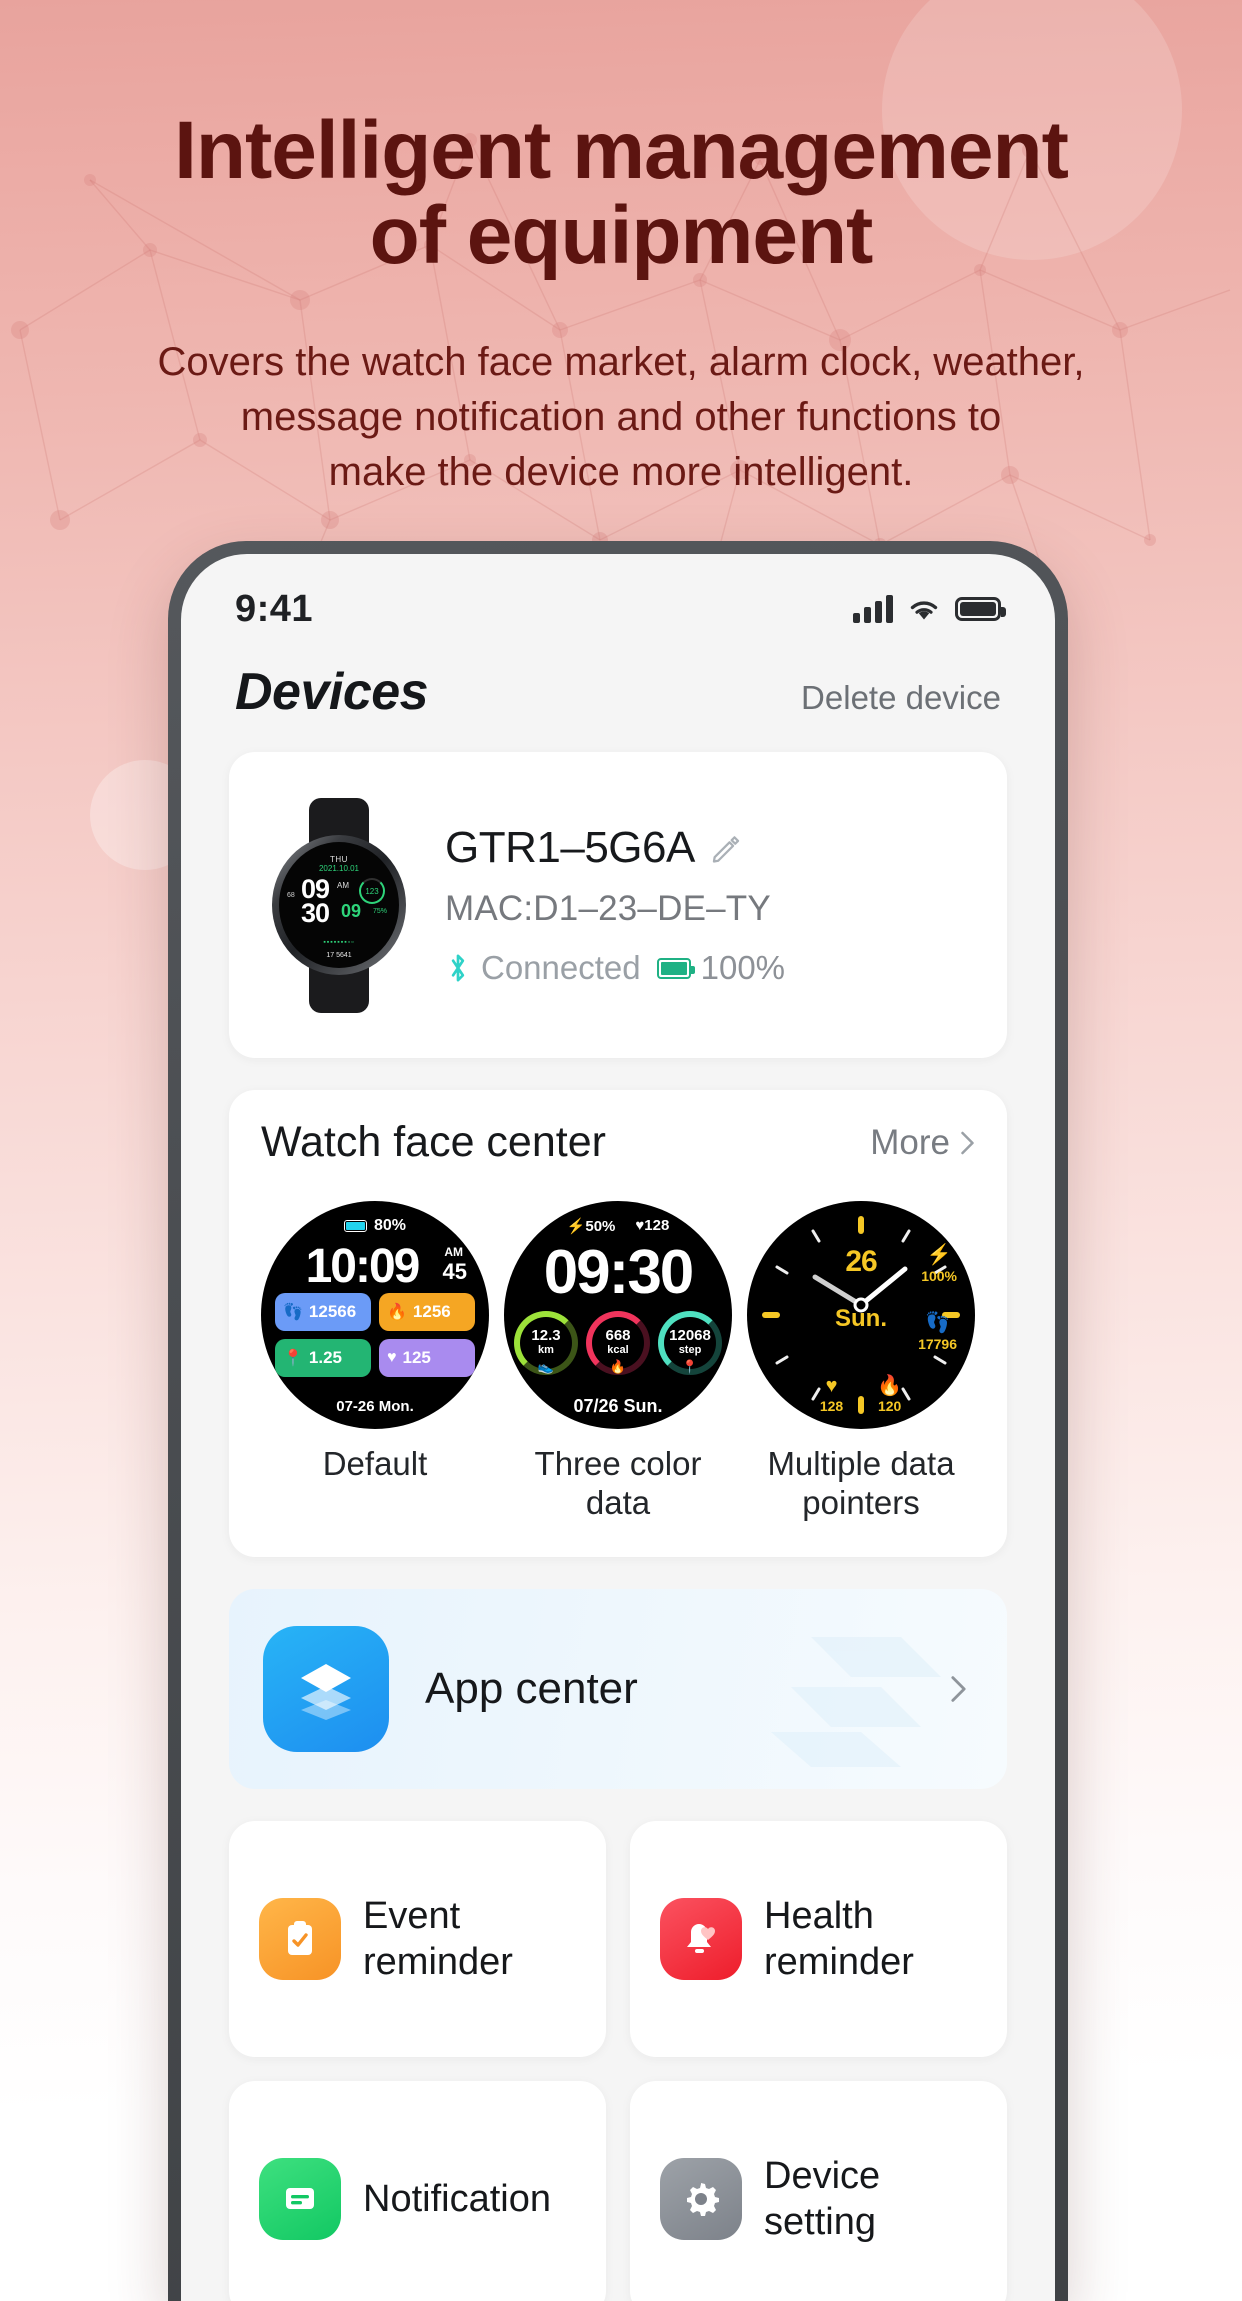  I want to click on face2-ring-steps: 12068 step 📍, so click(690, 1343).